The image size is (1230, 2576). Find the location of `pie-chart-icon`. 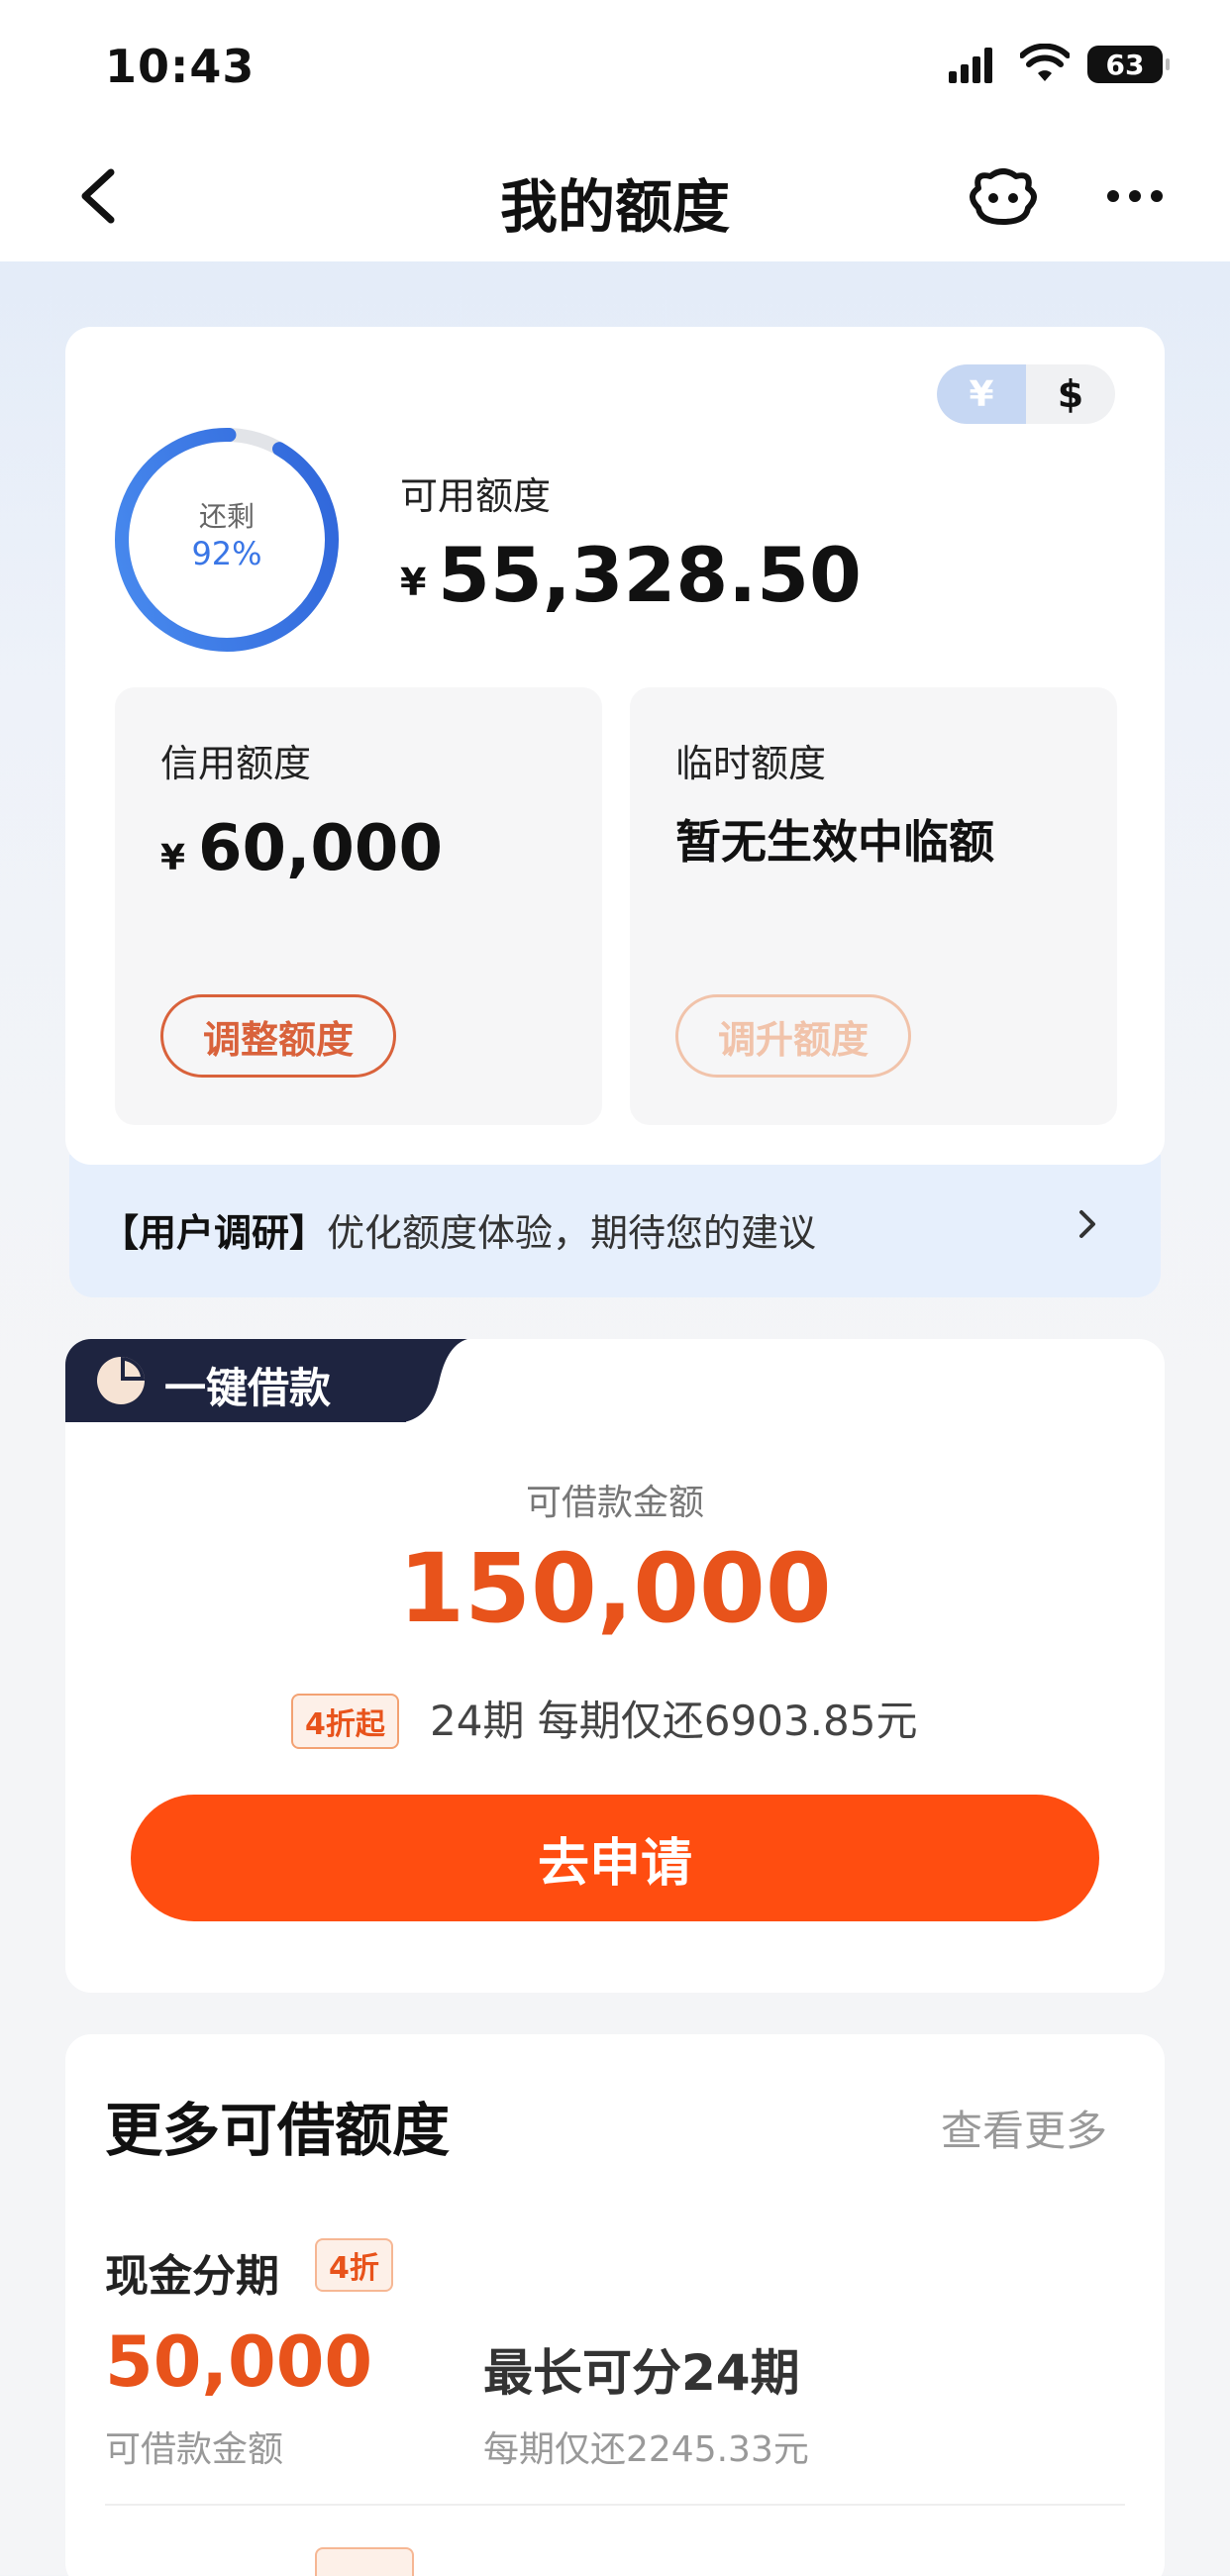

pie-chart-icon is located at coordinates (121, 1380).